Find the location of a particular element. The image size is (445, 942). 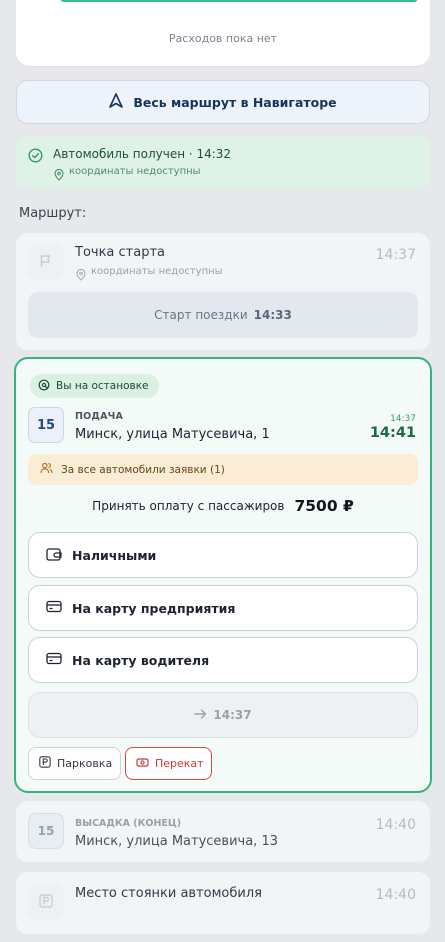

start-trip-button: Старт поездки 14:33 is located at coordinates (223, 315).